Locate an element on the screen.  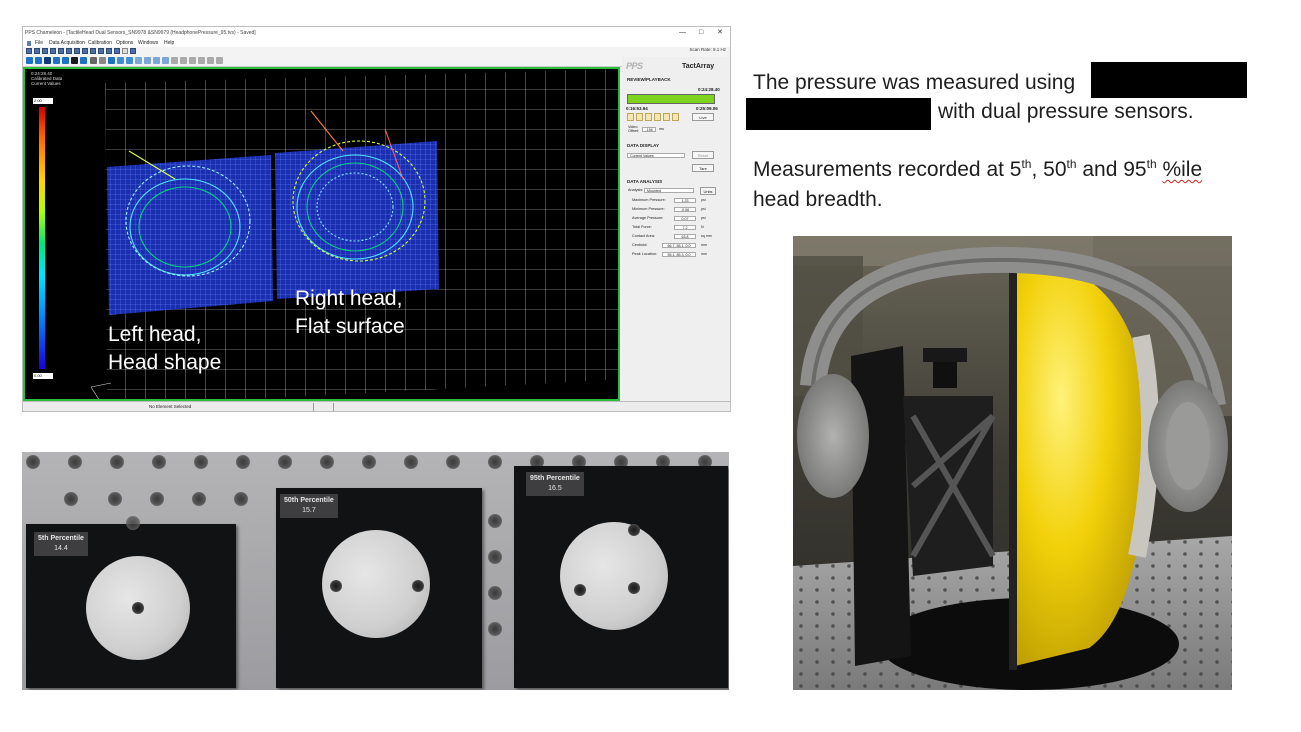
text-measured-using: The pressure was measured using is located at coordinates (914, 82).